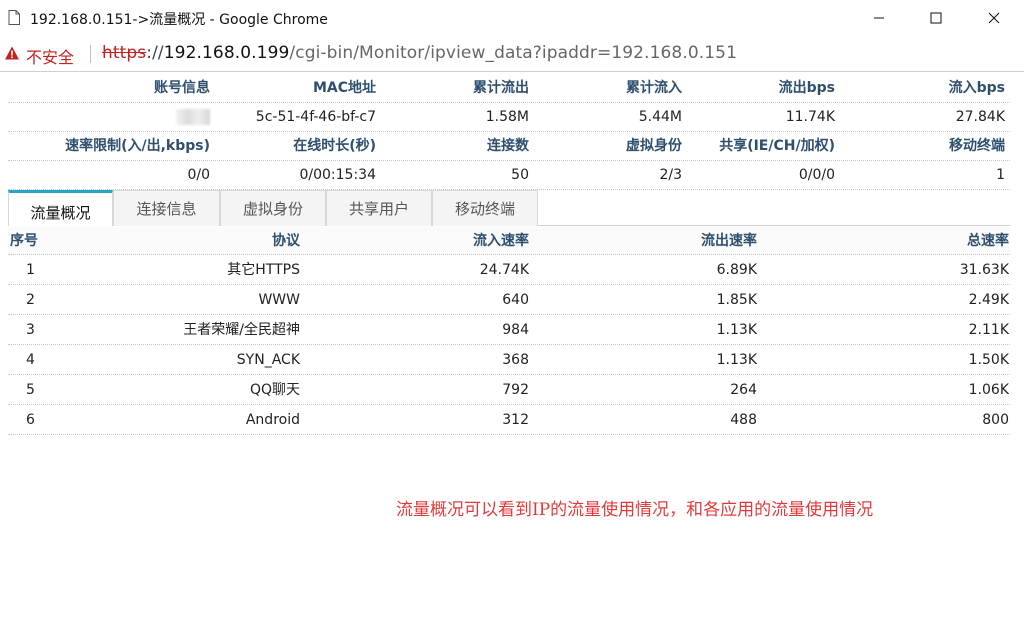 This screenshot has width=1024, height=628. What do you see at coordinates (654, 88) in the screenshot?
I see `header-total-in: 累计流入` at bounding box center [654, 88].